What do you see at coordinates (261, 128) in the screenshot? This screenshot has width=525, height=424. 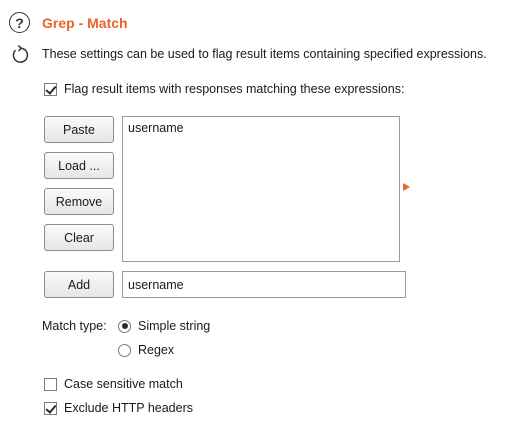 I see `list-item: username` at bounding box center [261, 128].